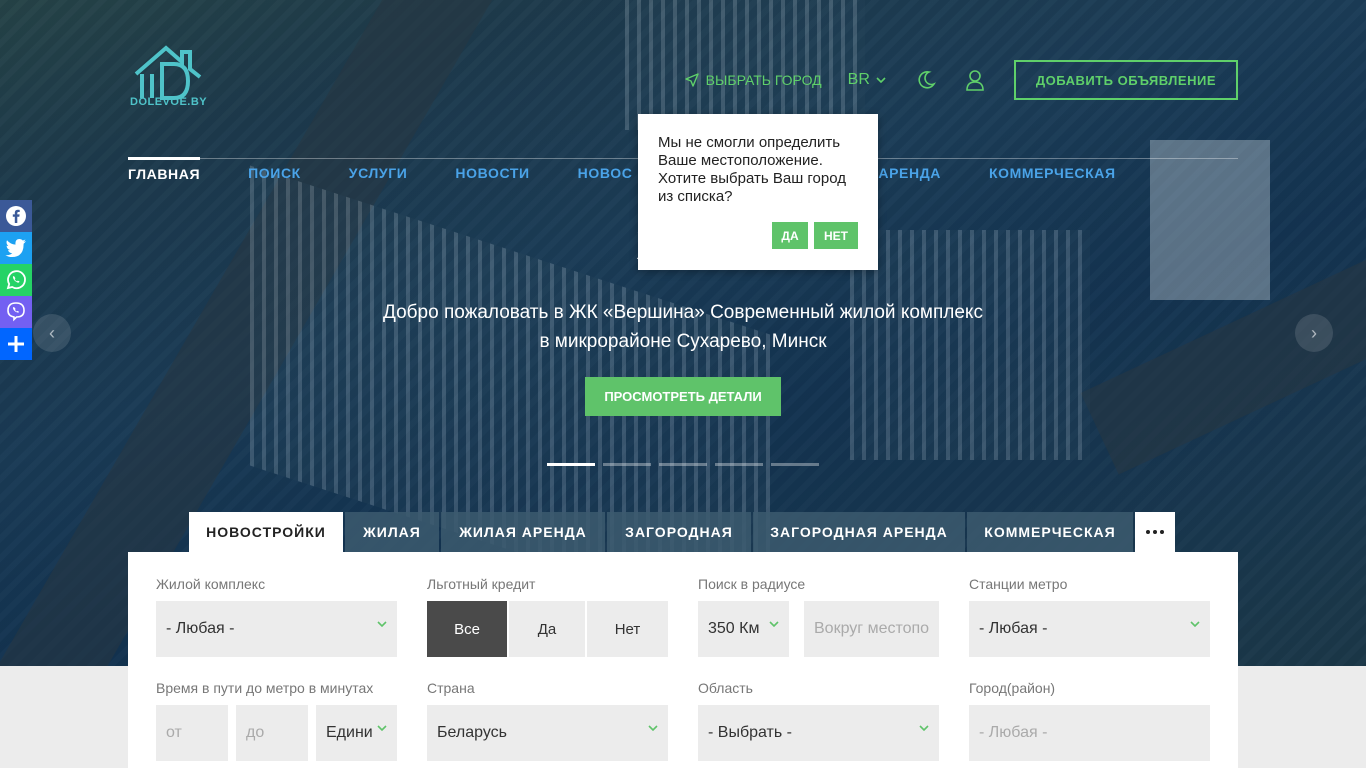  What do you see at coordinates (750, 732) in the screenshot?
I see `select-value: - Выбрать -` at bounding box center [750, 732].